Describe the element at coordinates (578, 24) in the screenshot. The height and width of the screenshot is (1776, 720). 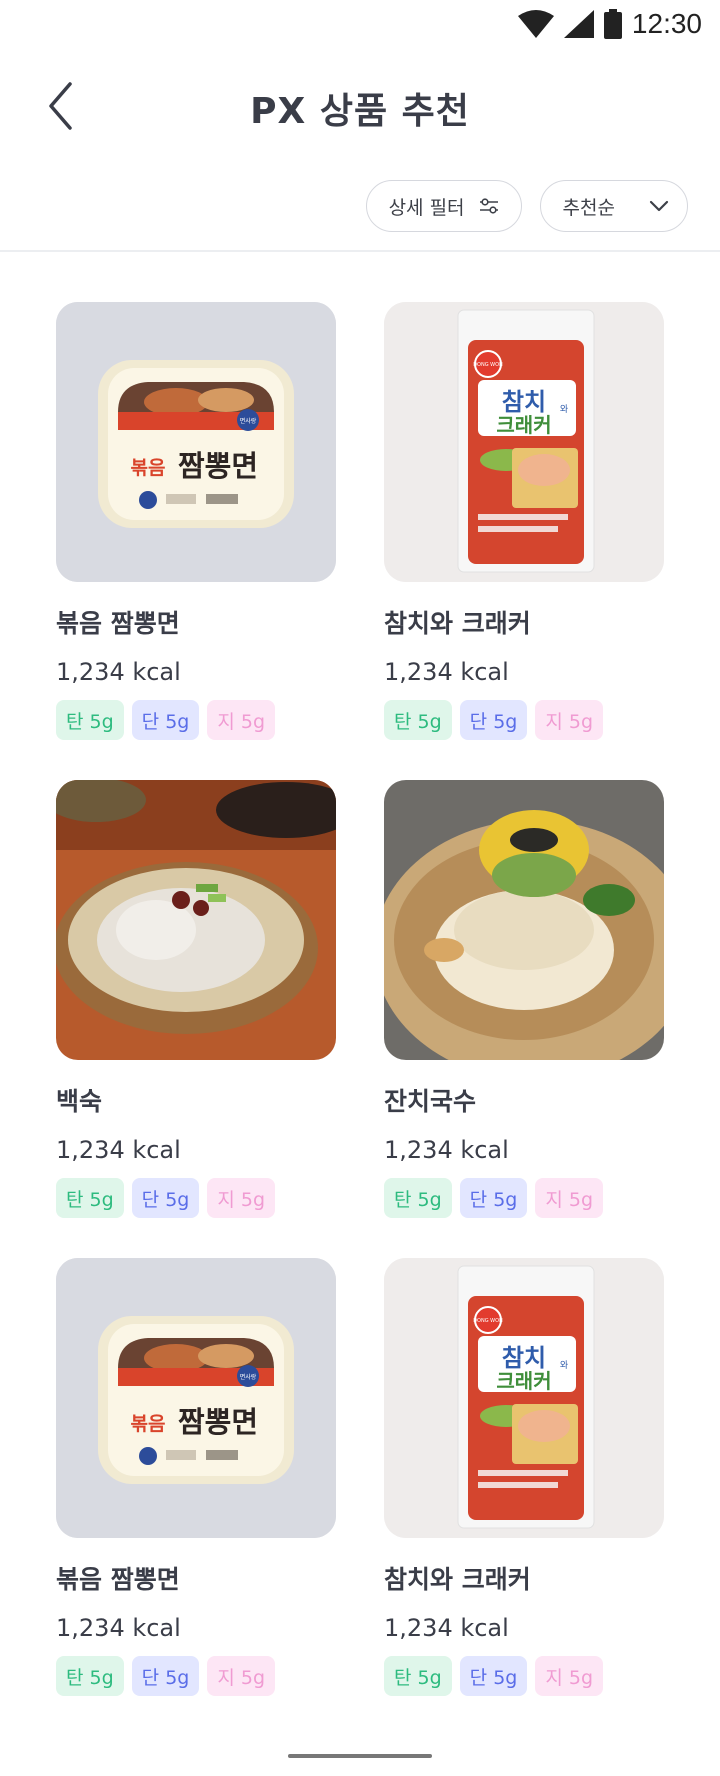
I see `signal-icon` at that location.